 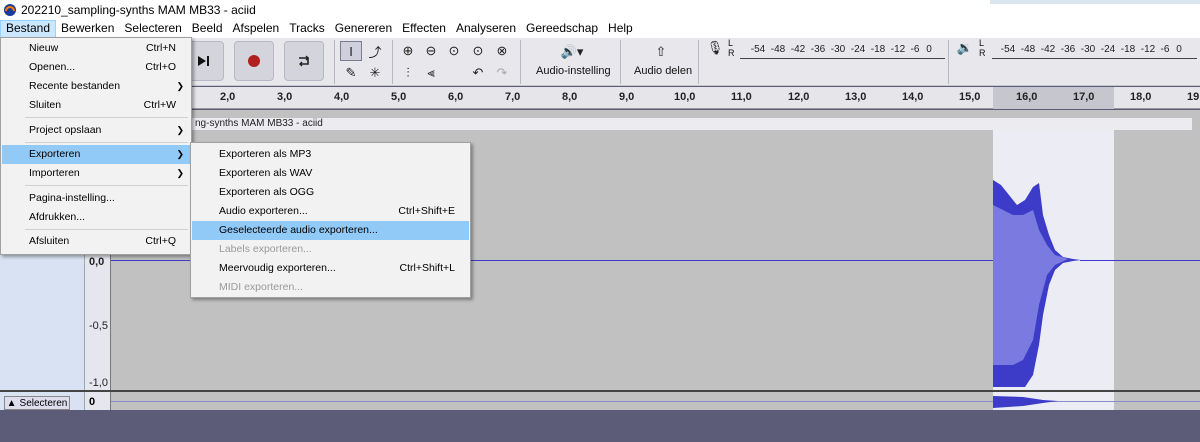 I want to click on waveform-baseline, so click(x=1140, y=260).